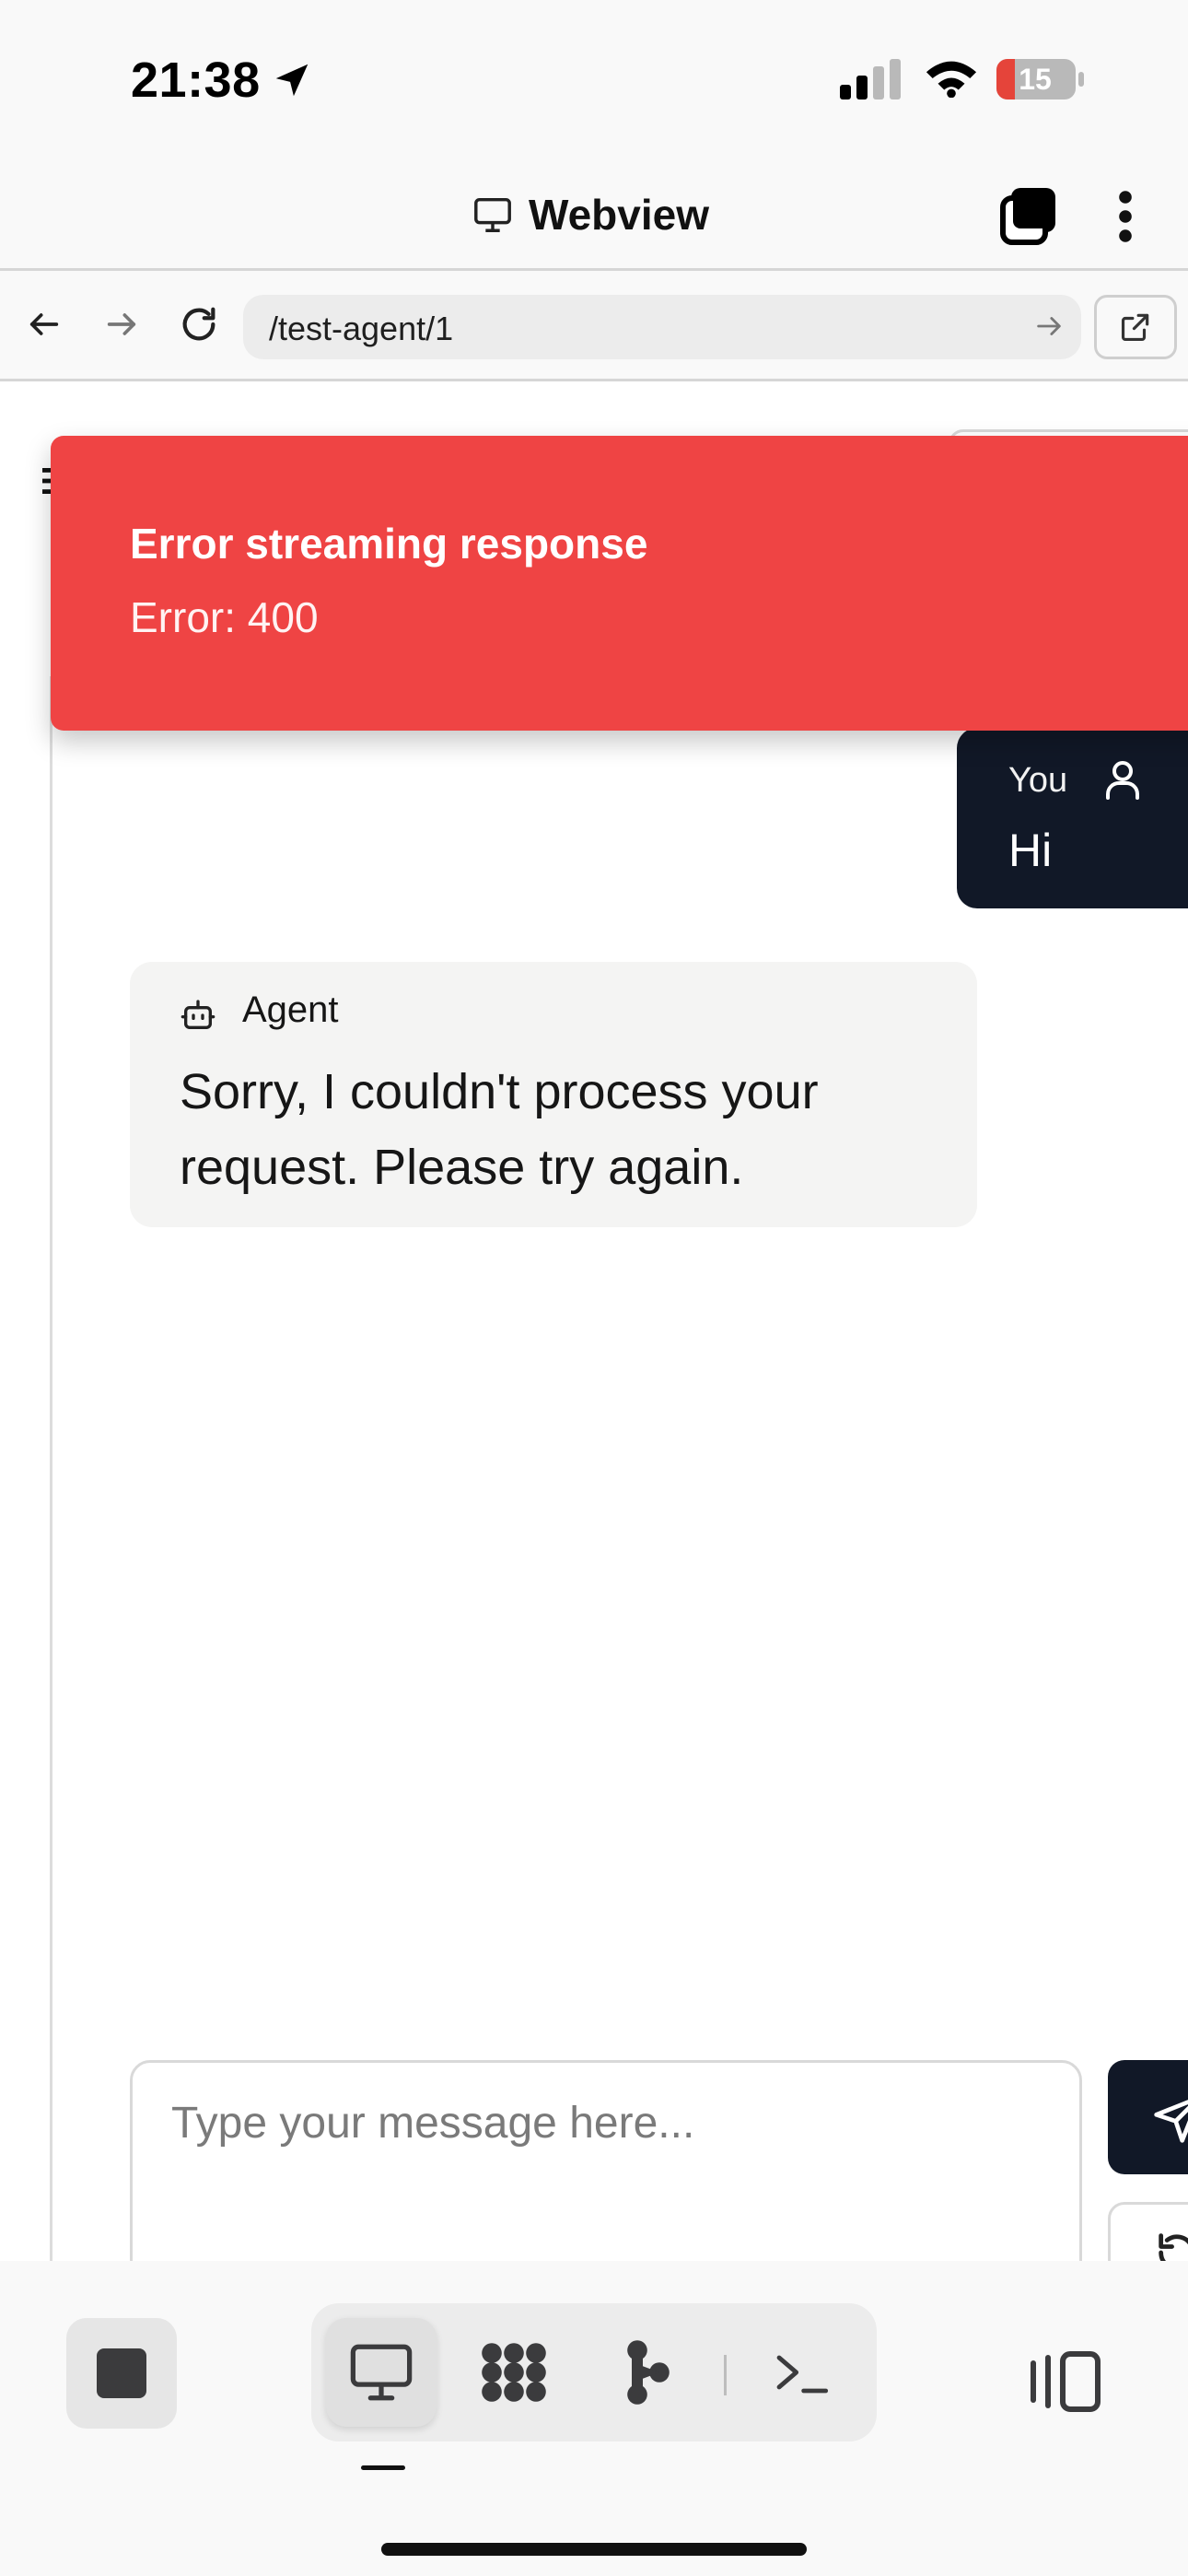  I want to click on error-toast: Error streaming response Error: 400, so click(620, 583).